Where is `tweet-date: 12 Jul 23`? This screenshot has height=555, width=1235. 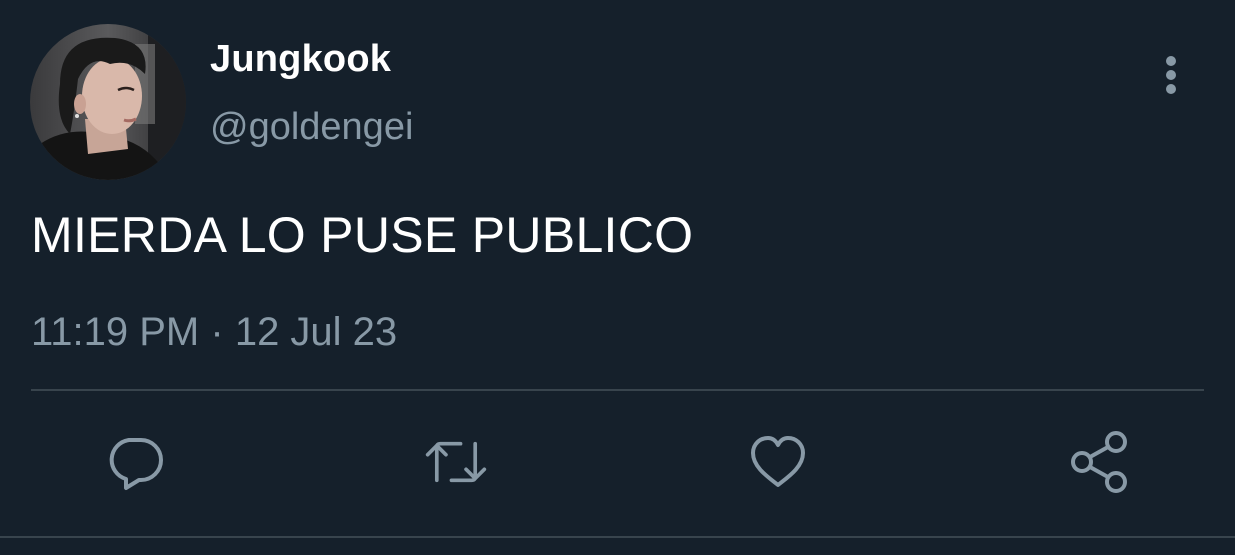 tweet-date: 12 Jul 23 is located at coordinates (316, 332).